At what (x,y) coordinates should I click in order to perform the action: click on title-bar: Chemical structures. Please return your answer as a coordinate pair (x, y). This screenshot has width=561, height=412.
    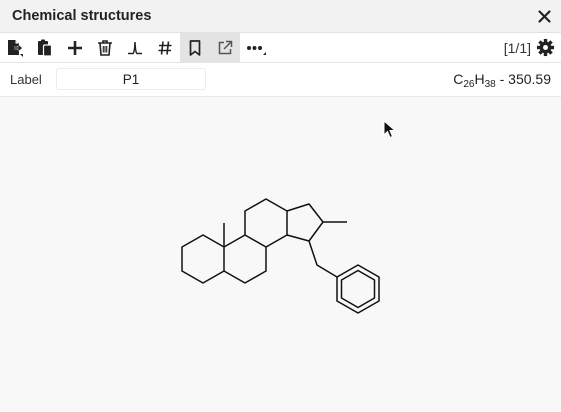
    Looking at the image, I should click on (280, 16).